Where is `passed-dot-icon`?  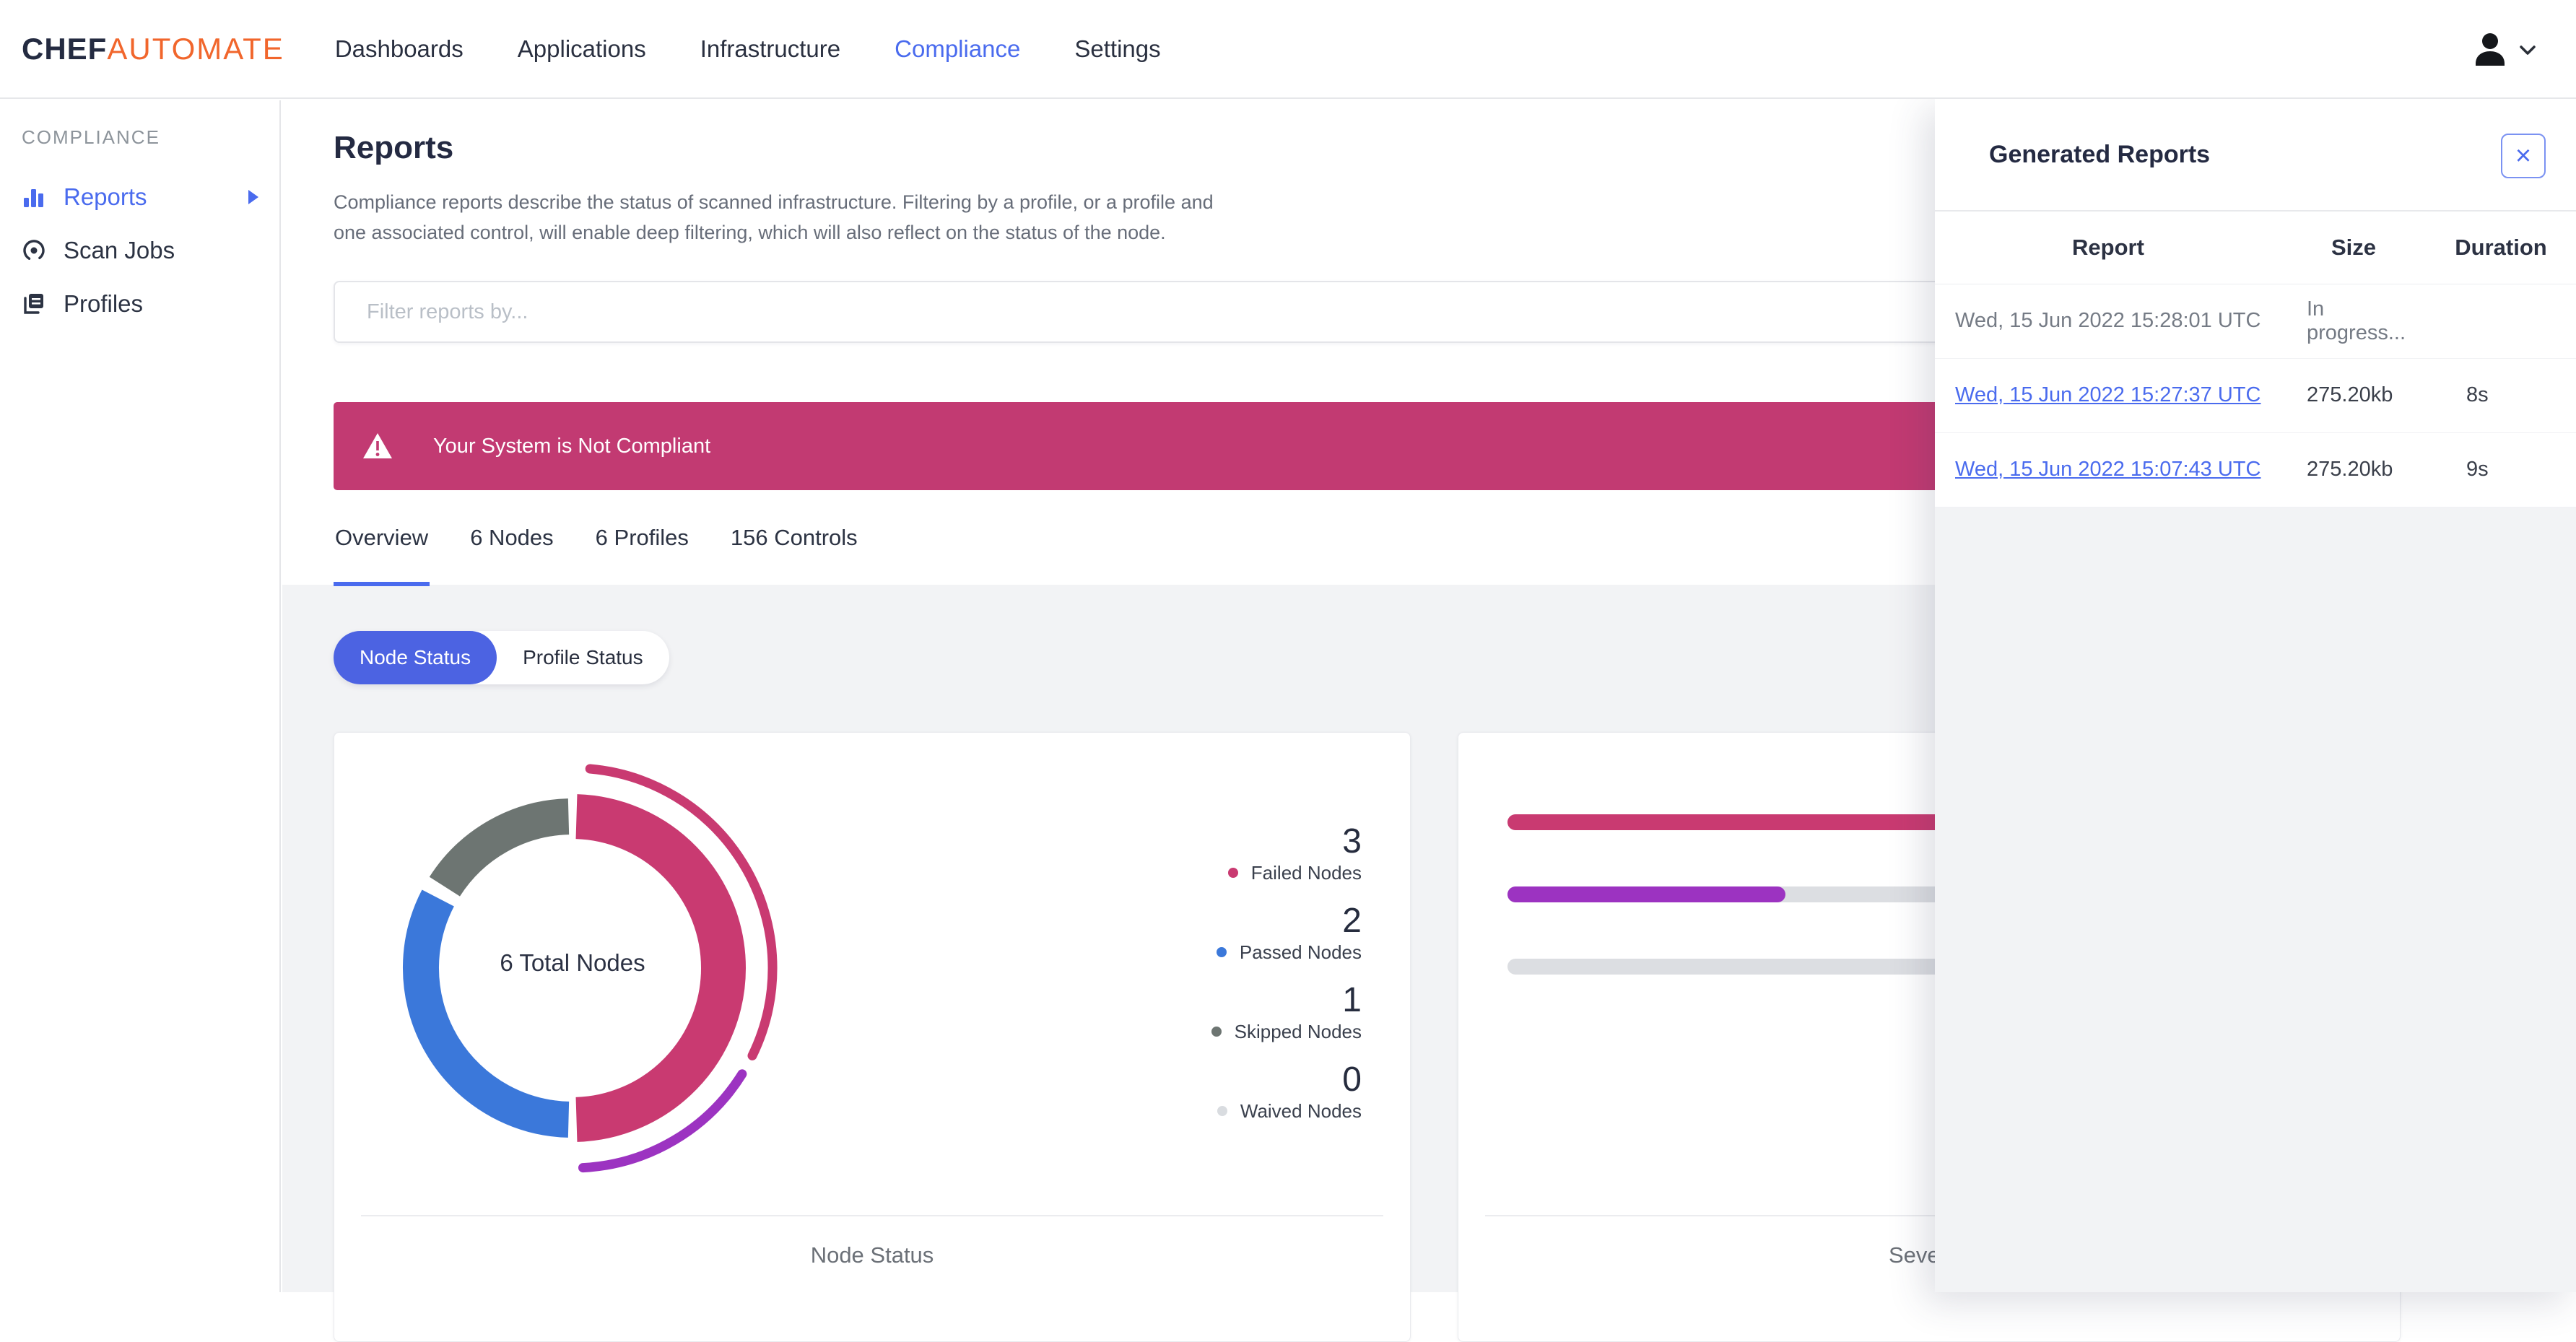
passed-dot-icon is located at coordinates (1222, 952).